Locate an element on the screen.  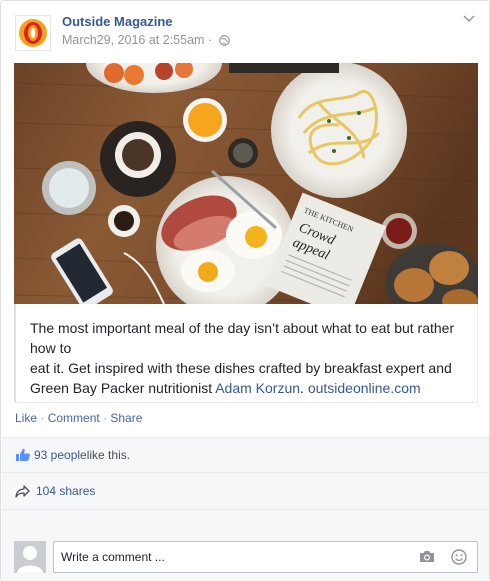
page-avatar is located at coordinates (33, 33).